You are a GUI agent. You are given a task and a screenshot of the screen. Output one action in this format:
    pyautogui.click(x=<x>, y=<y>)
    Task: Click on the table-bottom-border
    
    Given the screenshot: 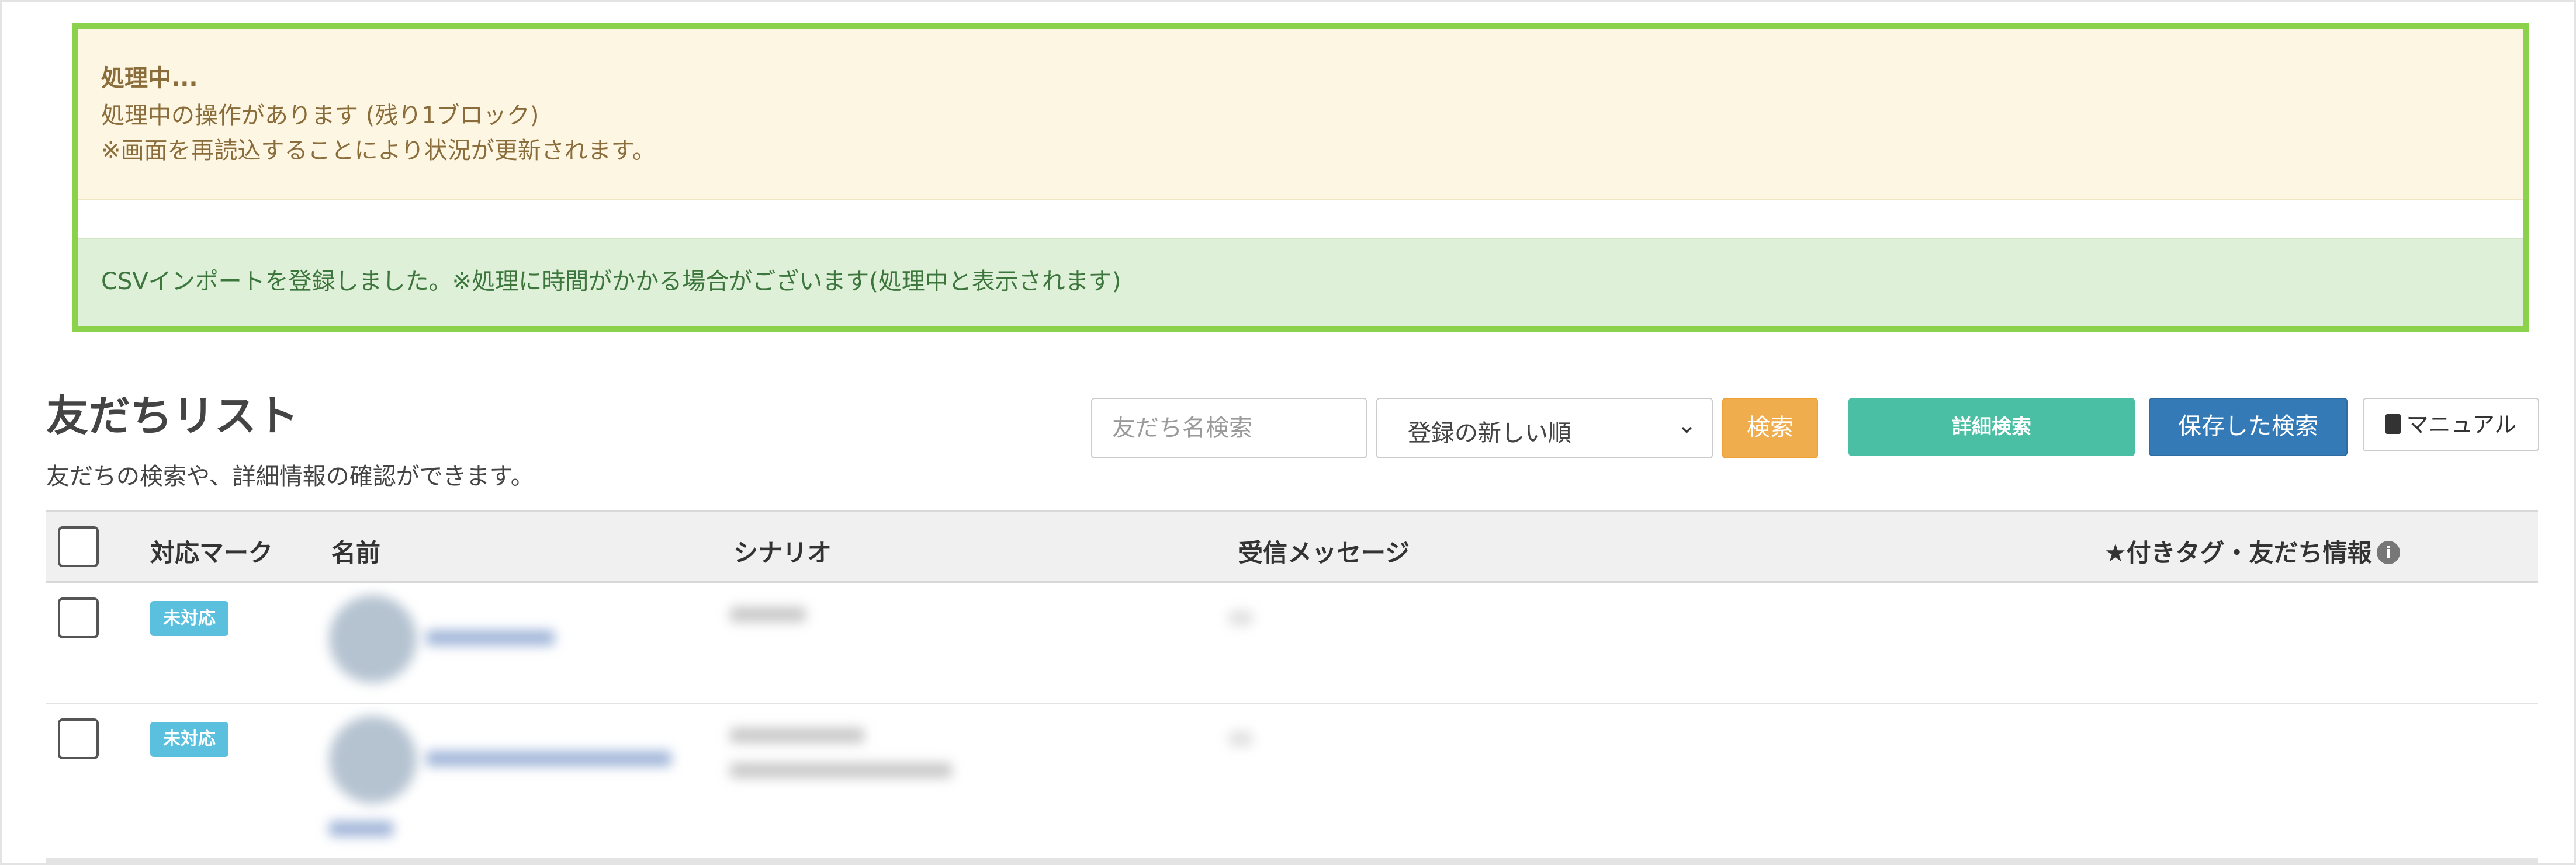 What is the action you would take?
    pyautogui.click(x=1292, y=861)
    